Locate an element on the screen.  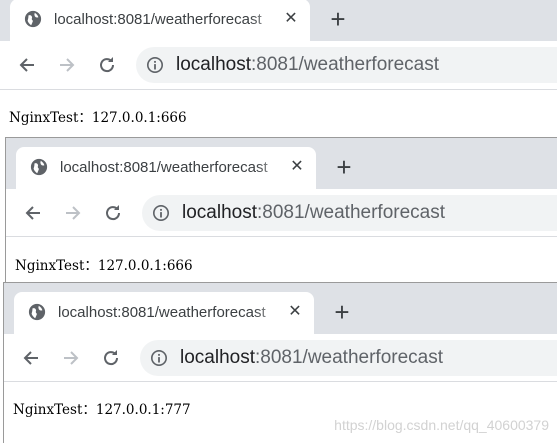
watermark: https://blog.csdn.net/qq_40600379 is located at coordinates (441, 425).